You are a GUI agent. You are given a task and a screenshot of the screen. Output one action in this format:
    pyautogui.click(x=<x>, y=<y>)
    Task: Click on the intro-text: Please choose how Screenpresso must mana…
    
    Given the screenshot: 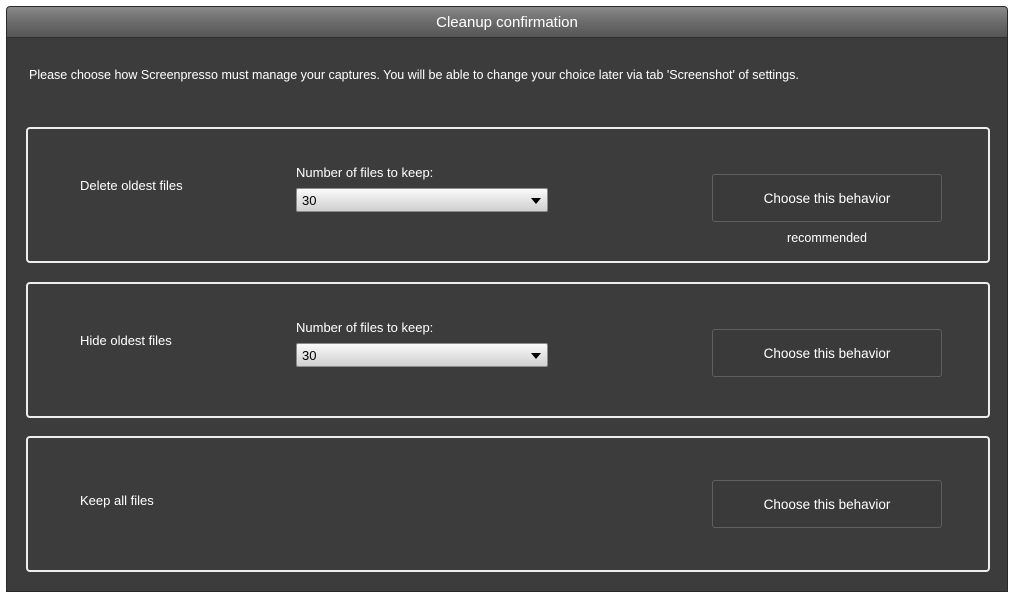 What is the action you would take?
    pyautogui.click(x=414, y=75)
    